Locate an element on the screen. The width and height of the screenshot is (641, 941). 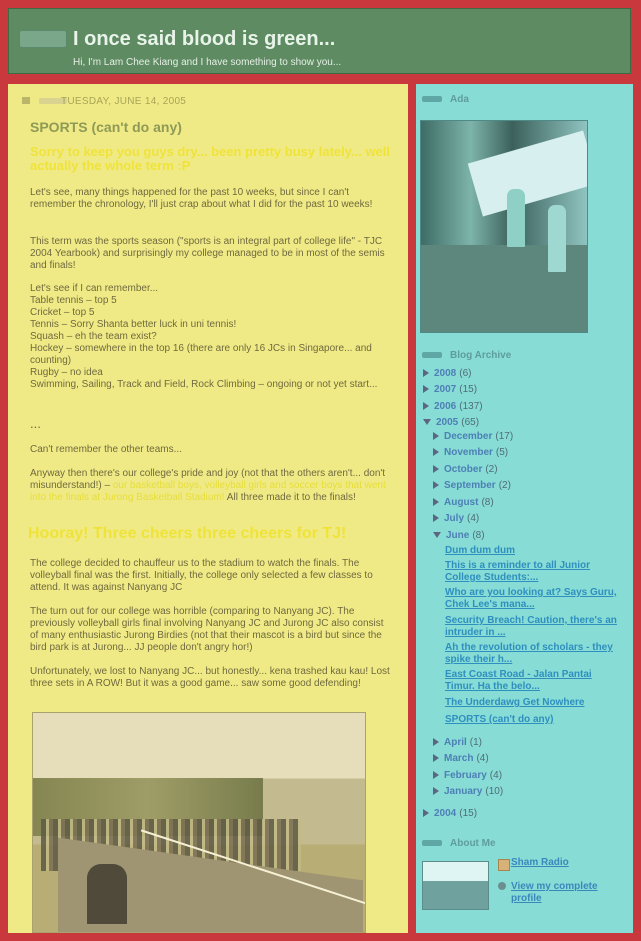
month-label: March is located at coordinates (459, 758).